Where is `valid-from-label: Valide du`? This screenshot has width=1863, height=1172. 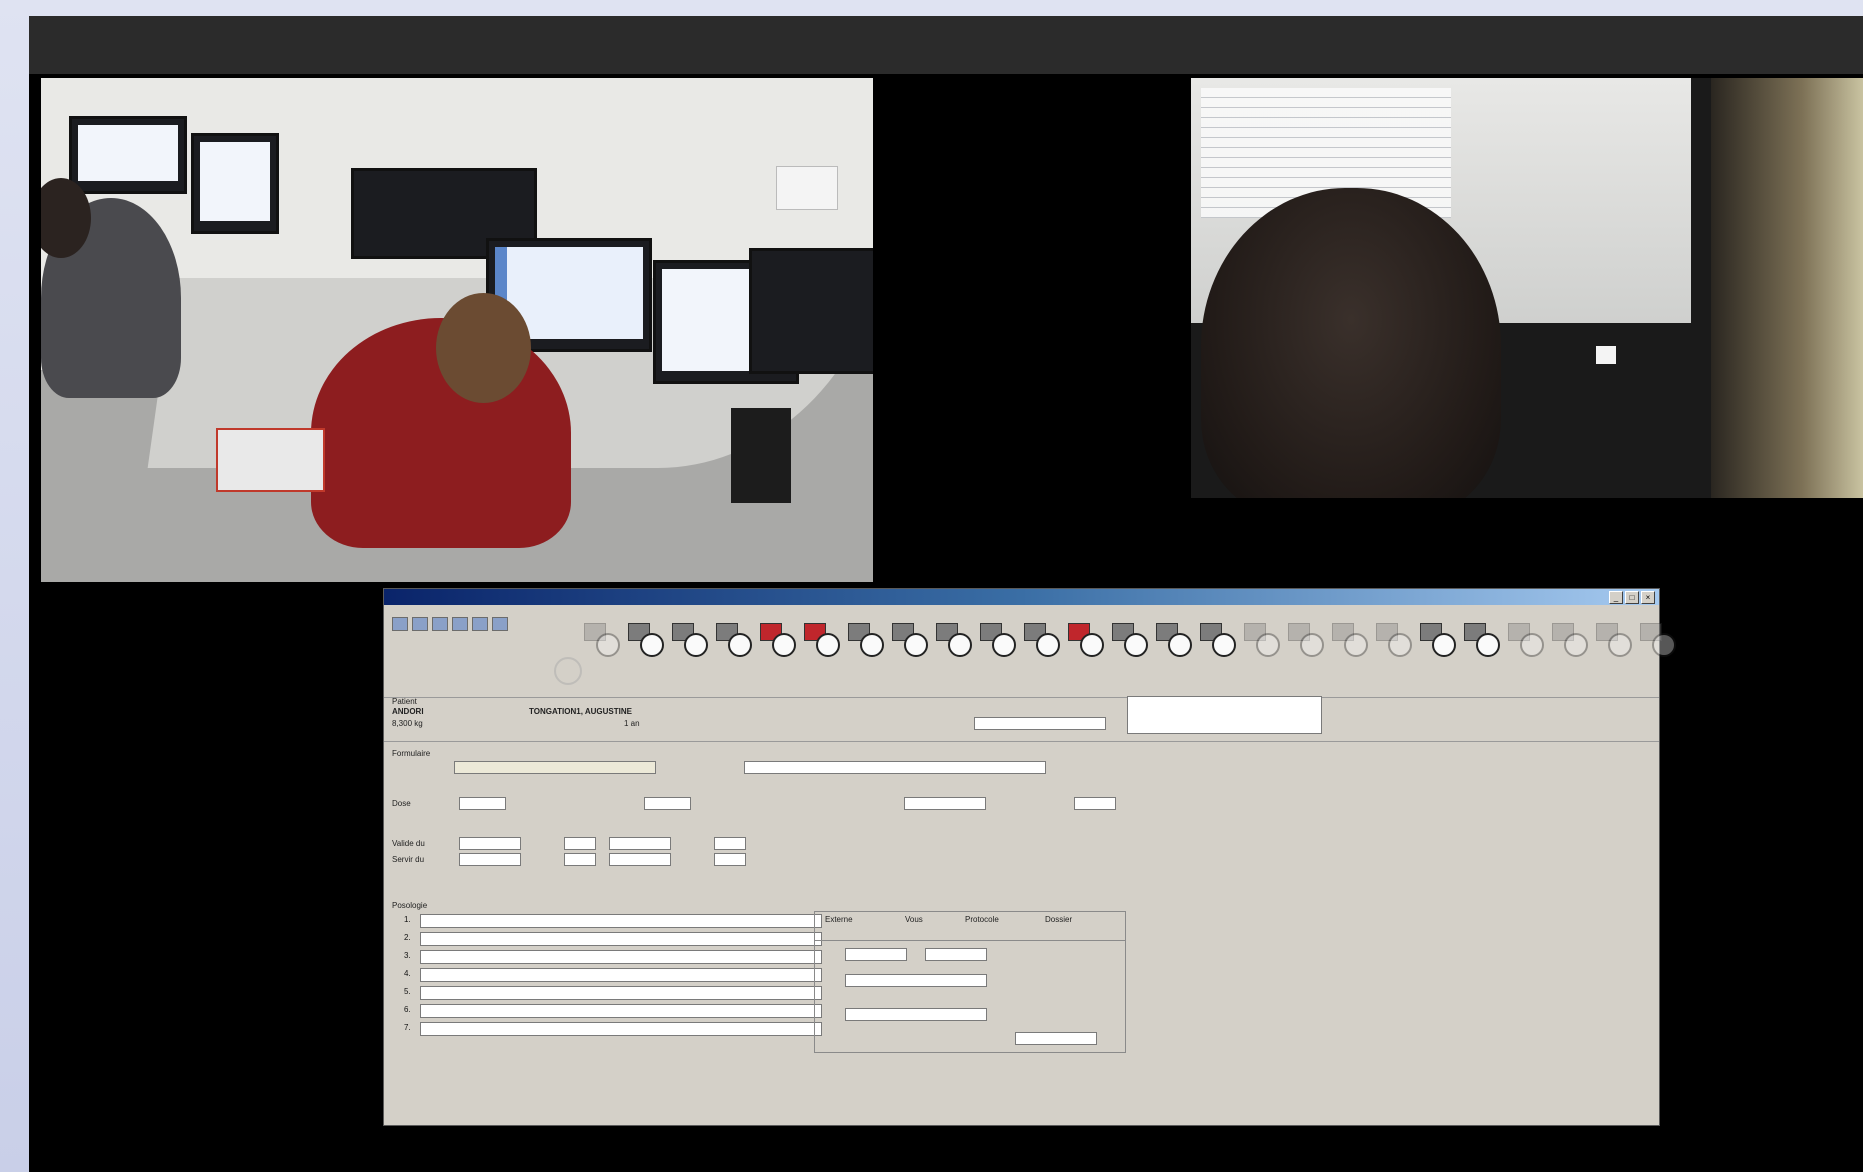 valid-from-label: Valide du is located at coordinates (408, 843).